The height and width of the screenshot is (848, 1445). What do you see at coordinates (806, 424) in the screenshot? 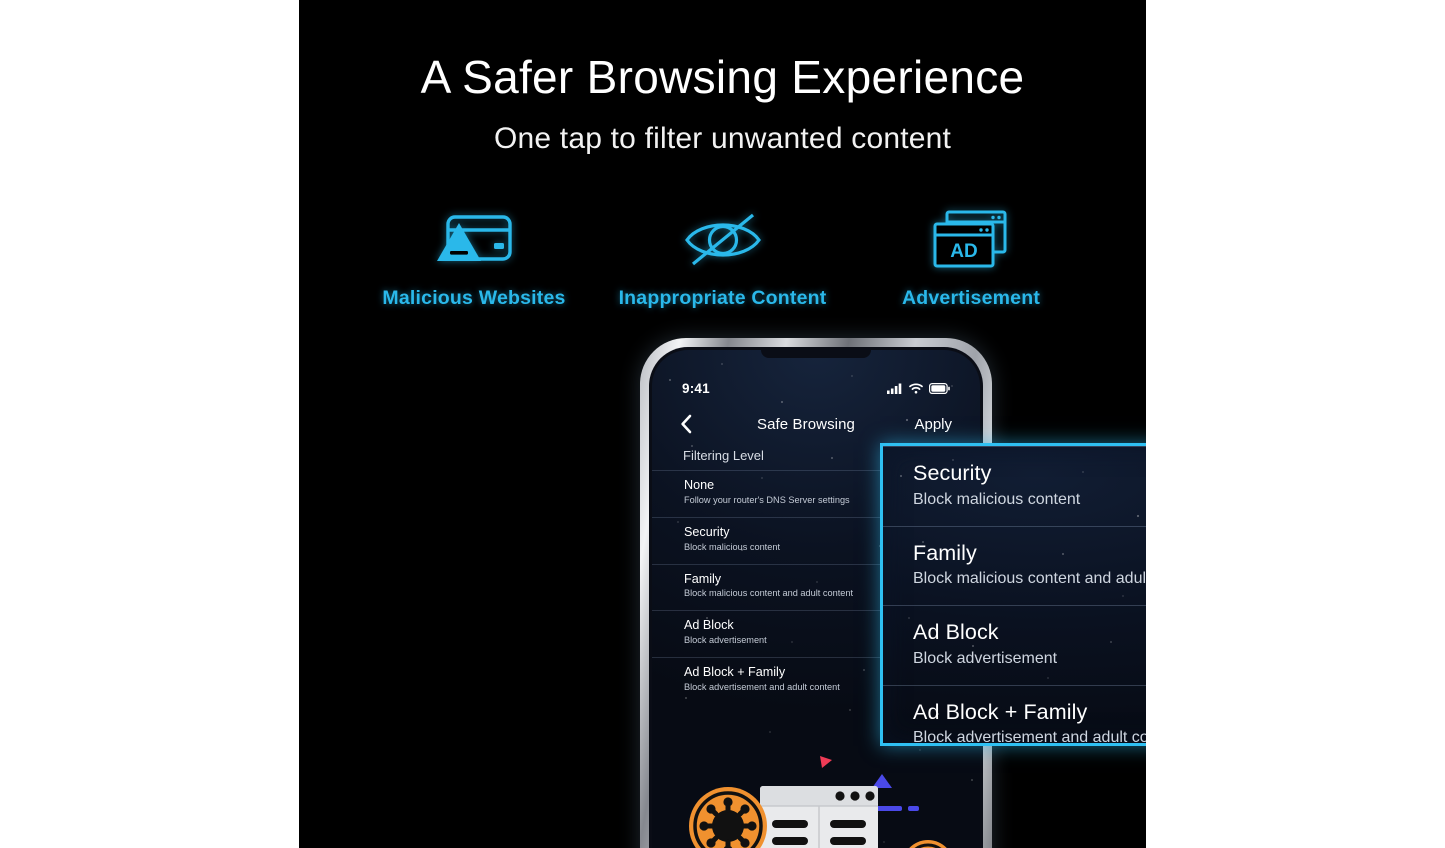
I see `screen-title: Safe Browsing` at bounding box center [806, 424].